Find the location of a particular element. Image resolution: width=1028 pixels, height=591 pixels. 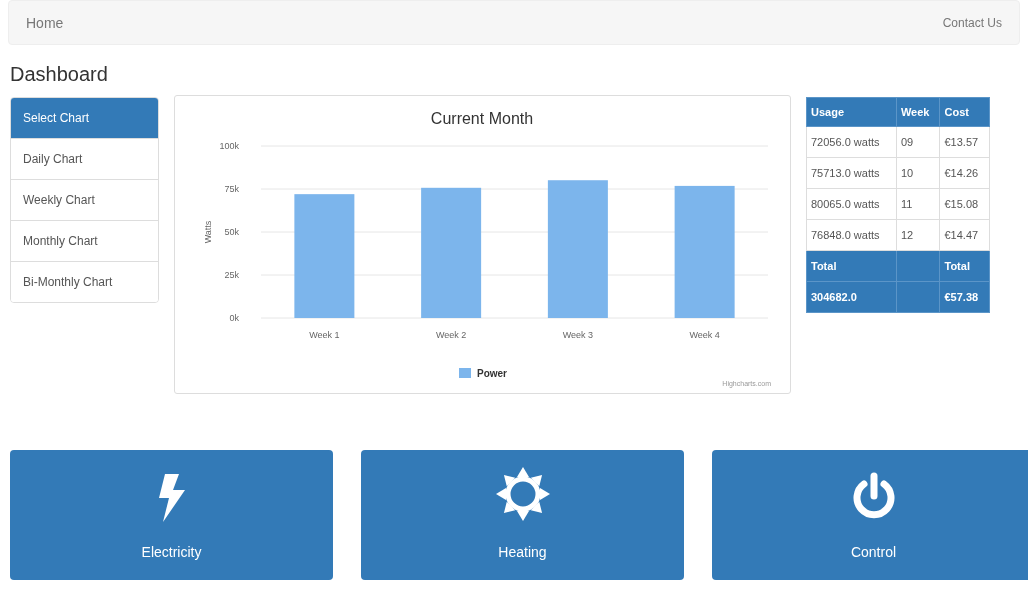

tile-button: Heating is located at coordinates (522, 515).